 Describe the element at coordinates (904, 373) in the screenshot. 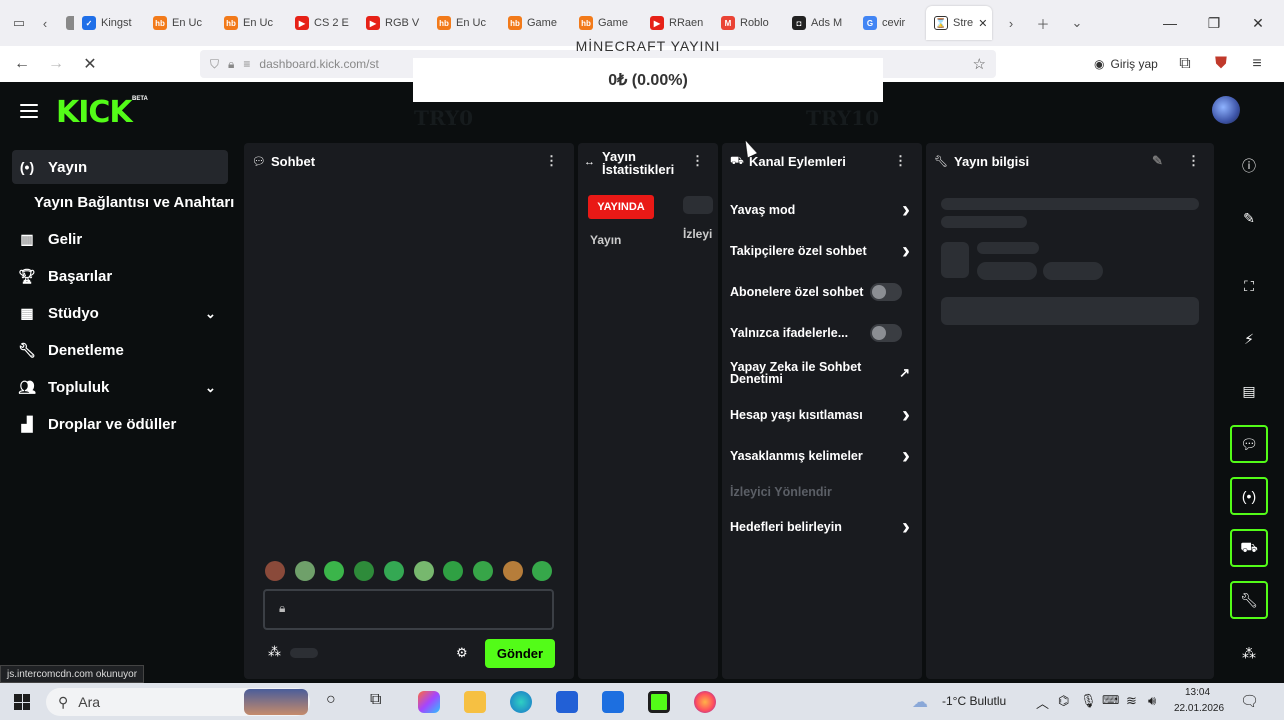

I see `external-link-icon: ↗` at that location.